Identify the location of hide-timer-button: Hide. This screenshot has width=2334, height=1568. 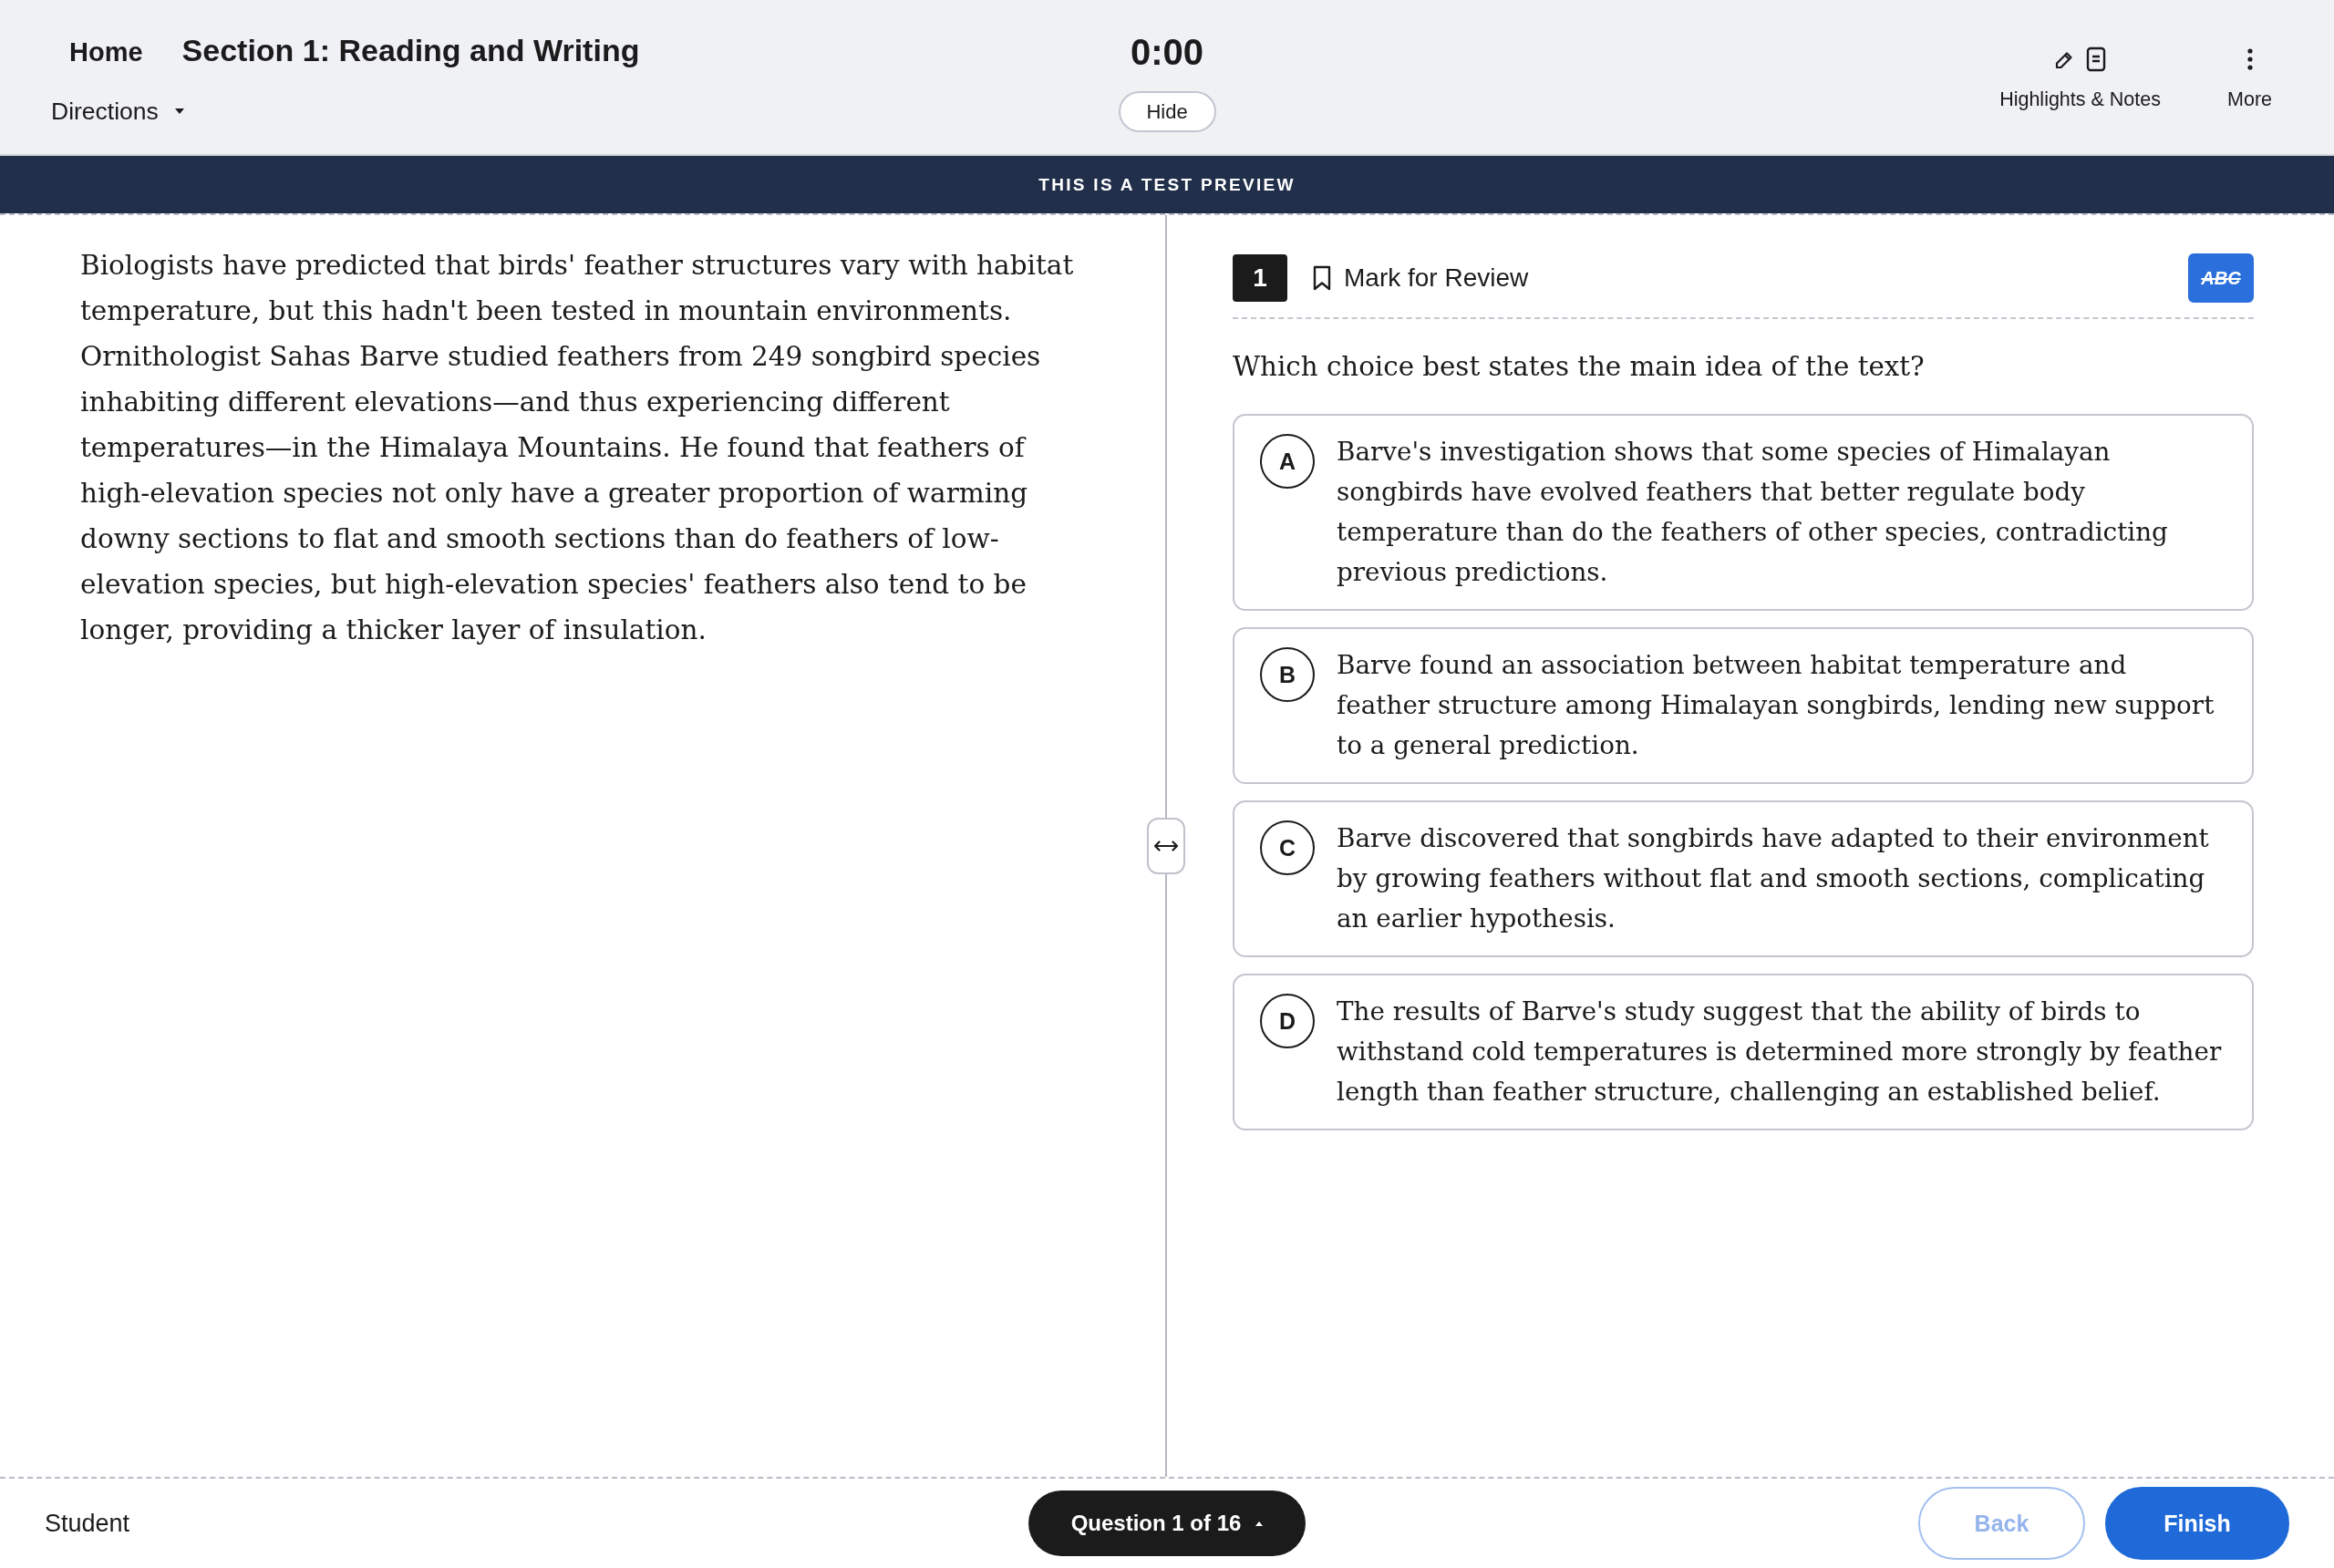
(1167, 111).